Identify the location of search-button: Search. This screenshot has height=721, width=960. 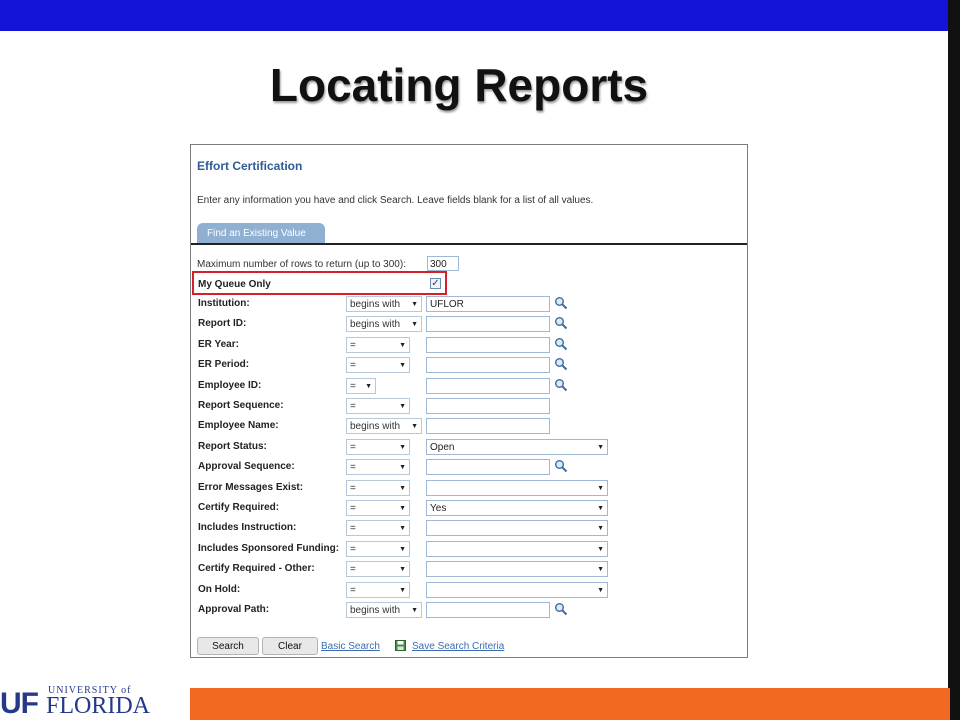
(228, 646).